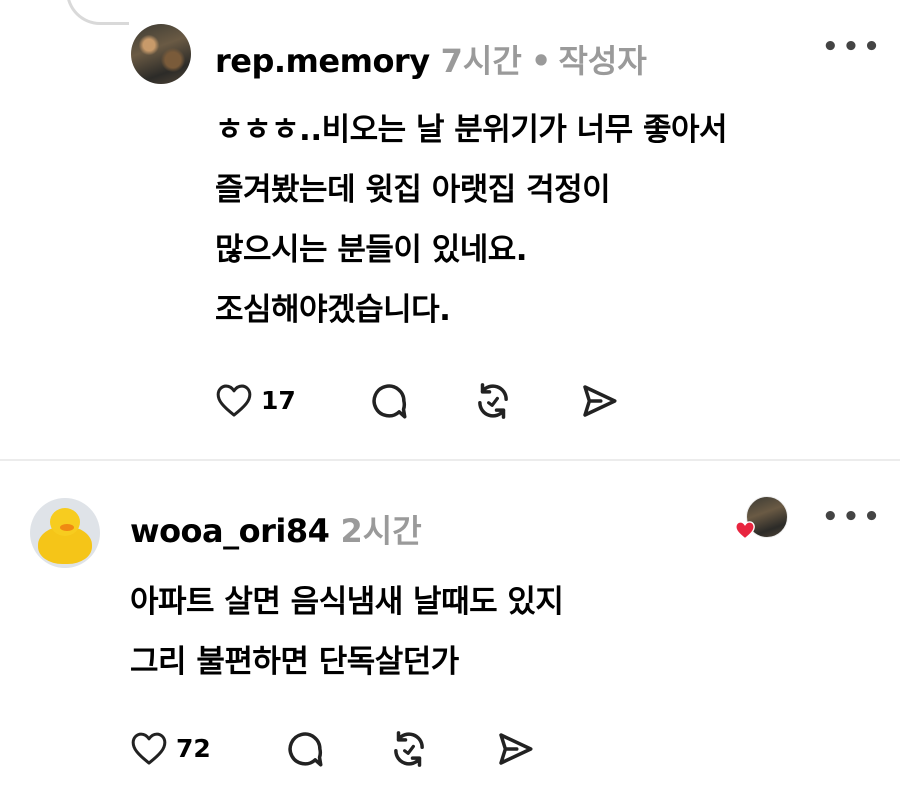  Describe the element at coordinates (413, 190) in the screenshot. I see `comment-line: 즐겨봤는데 윗집 아랫집 걱정이` at that location.